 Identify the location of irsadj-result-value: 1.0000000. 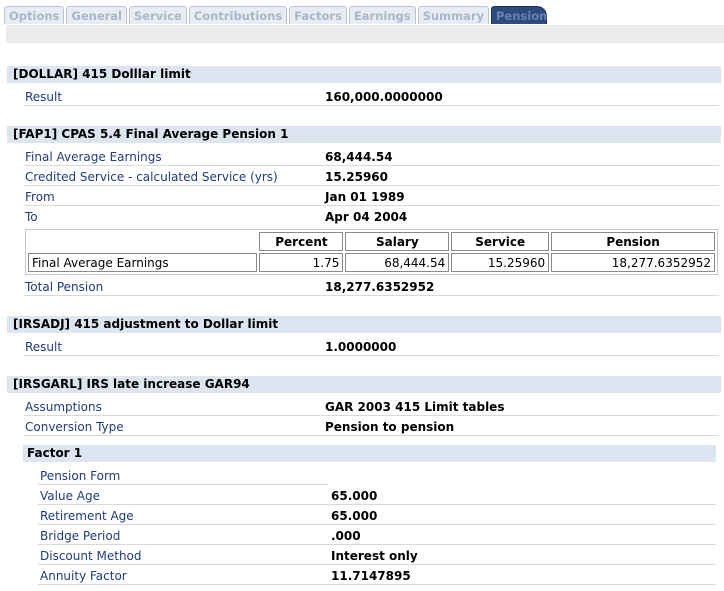
(361, 347).